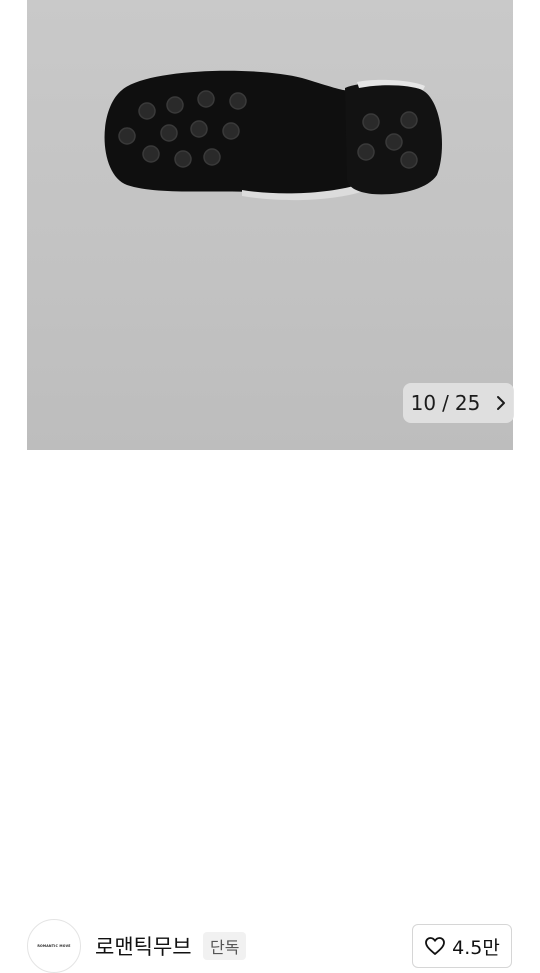 This screenshot has height=973, width=540. What do you see at coordinates (501, 403) in the screenshot?
I see `chevron-right-icon` at bounding box center [501, 403].